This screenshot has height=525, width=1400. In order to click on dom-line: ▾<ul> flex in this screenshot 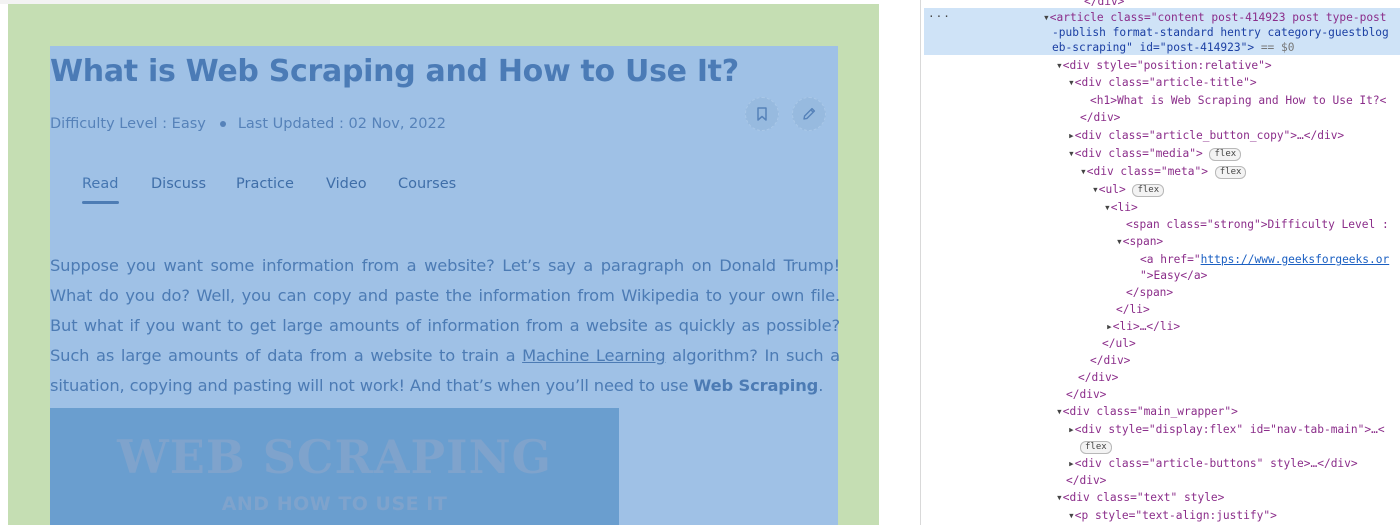, I will do `click(1128, 189)`.